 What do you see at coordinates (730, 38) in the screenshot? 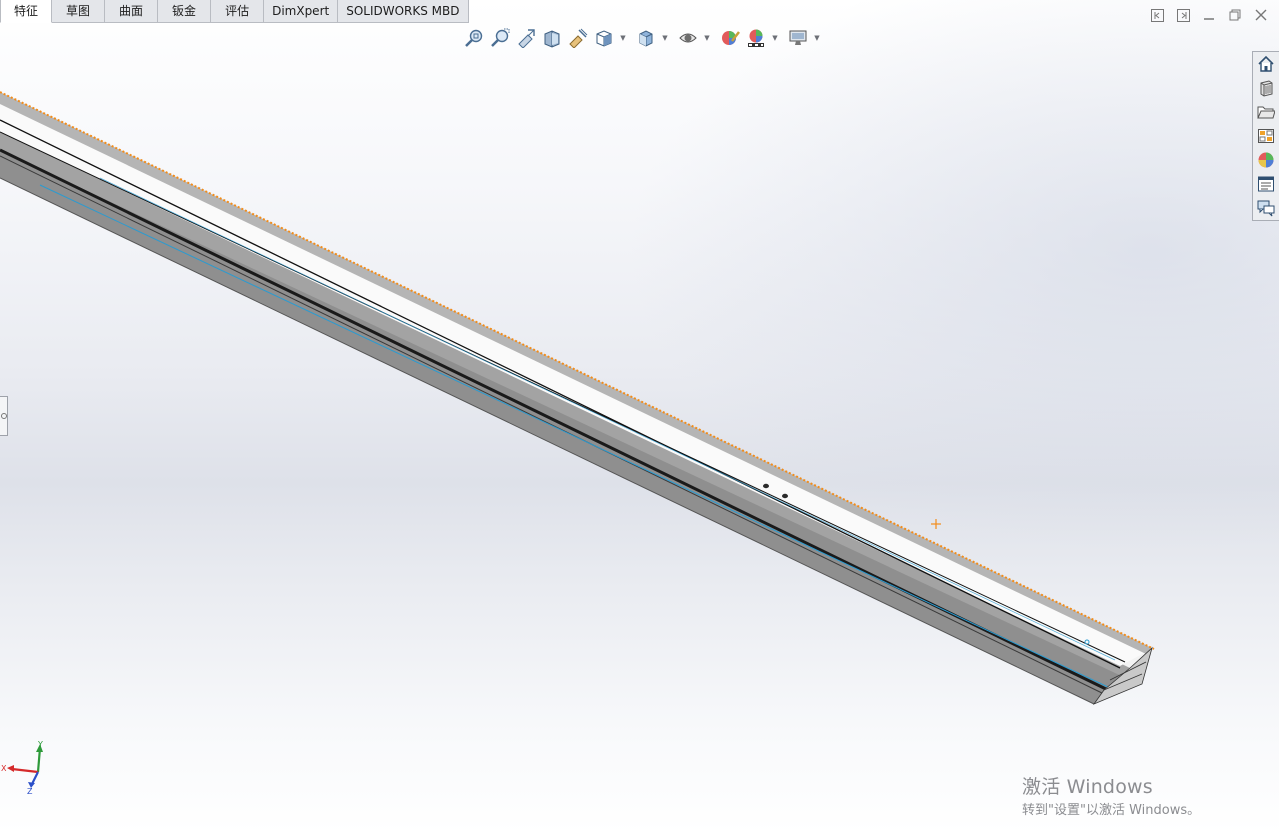
I see `edit-appearance-icon` at bounding box center [730, 38].